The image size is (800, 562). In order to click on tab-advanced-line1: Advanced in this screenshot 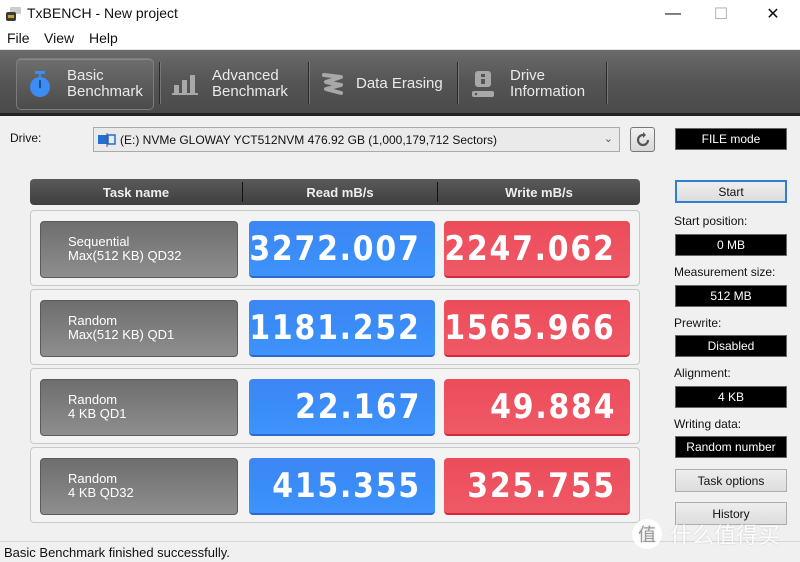, I will do `click(245, 75)`.